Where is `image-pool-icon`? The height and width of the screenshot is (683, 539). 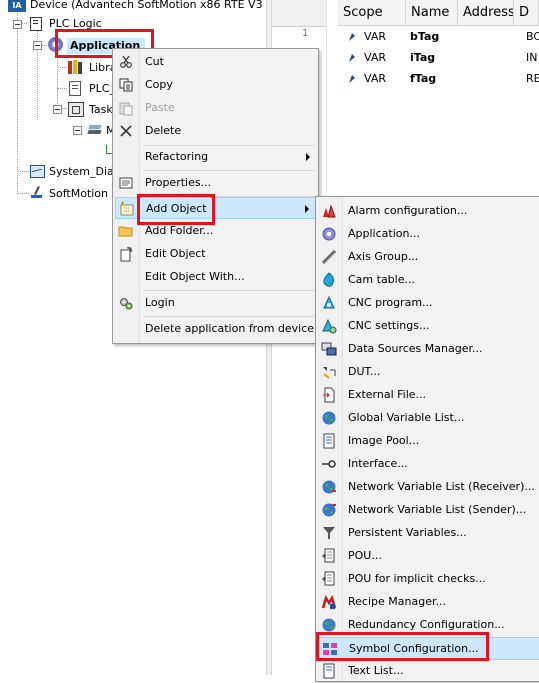 image-pool-icon is located at coordinates (329, 441).